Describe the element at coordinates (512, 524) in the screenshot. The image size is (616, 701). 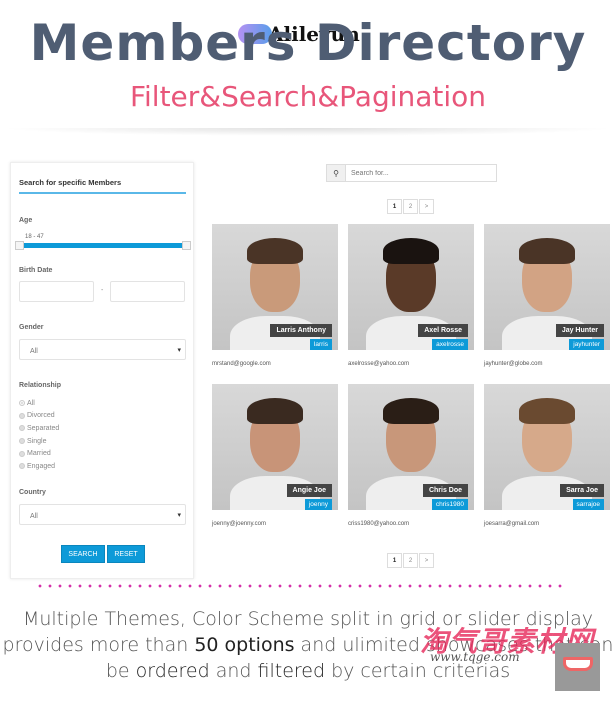
I see `member-email: joesarra@gmail.com` at that location.